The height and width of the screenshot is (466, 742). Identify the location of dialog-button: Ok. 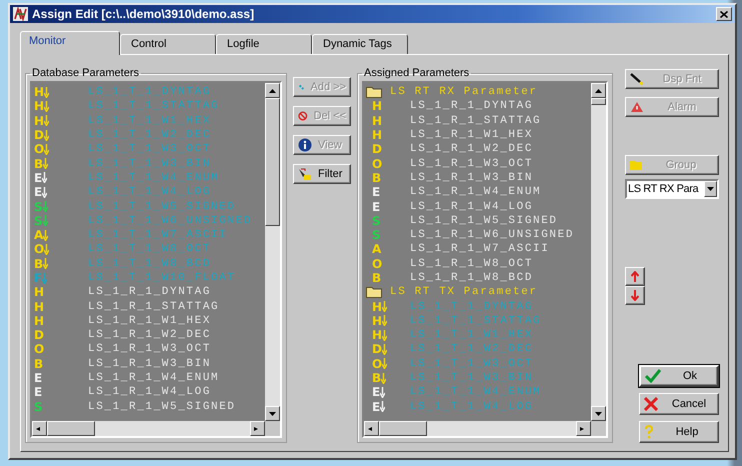
(679, 376).